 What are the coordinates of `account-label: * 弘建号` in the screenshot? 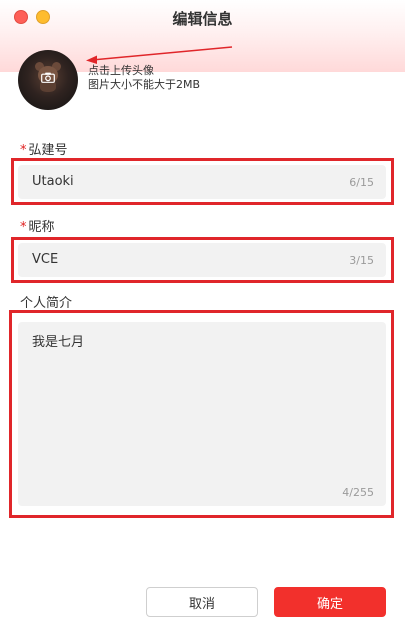 It's located at (44, 150).